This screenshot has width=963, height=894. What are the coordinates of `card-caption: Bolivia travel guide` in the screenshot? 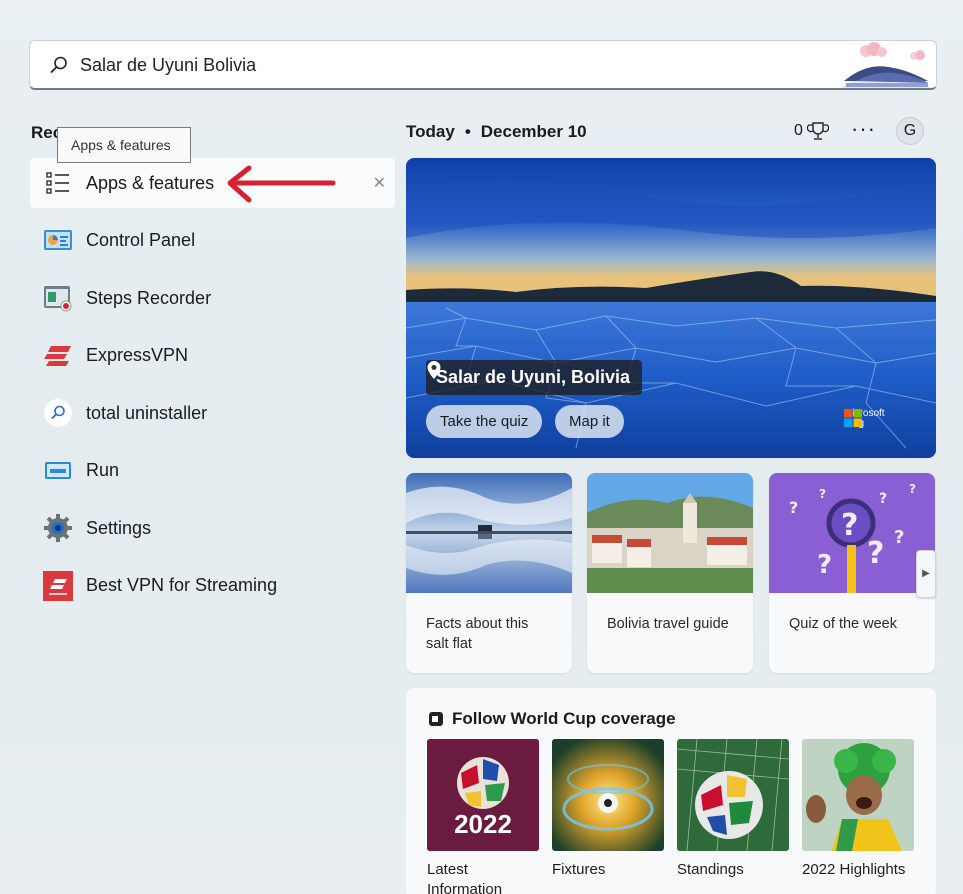 It's located at (668, 624).